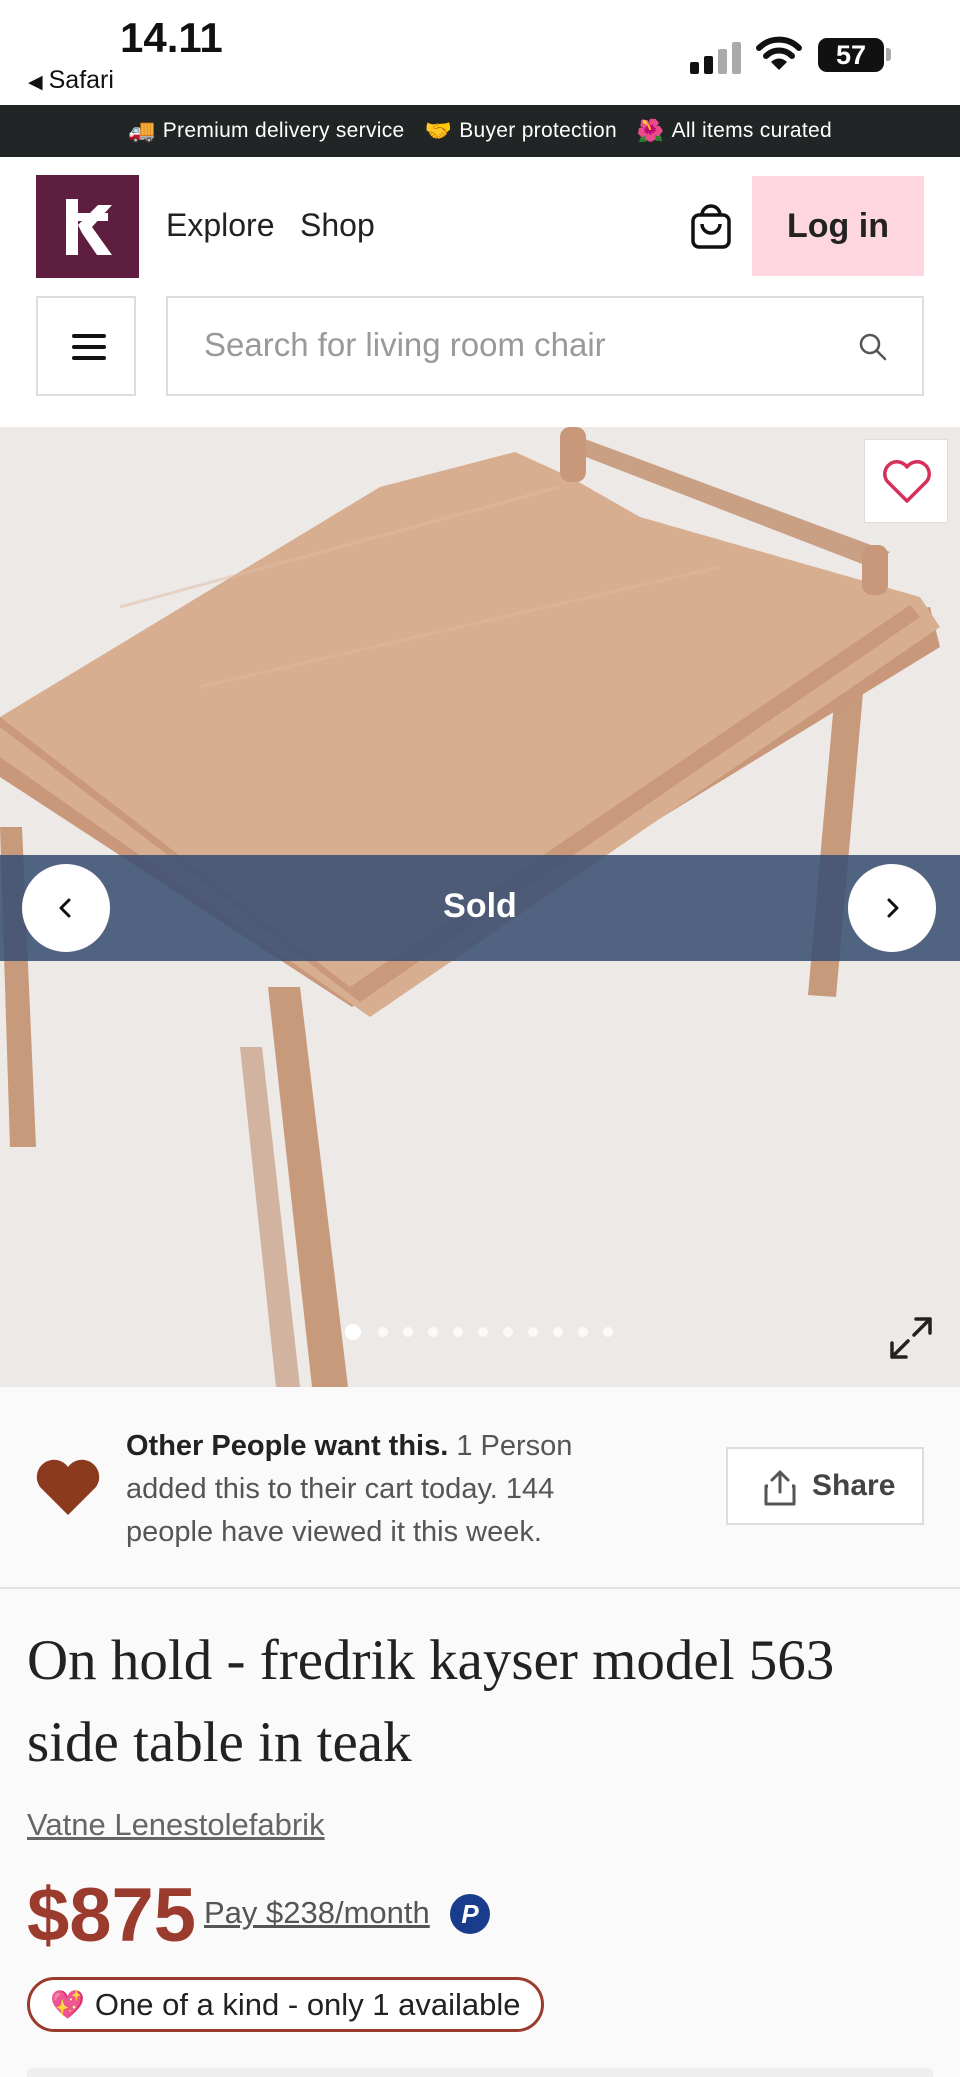 The height and width of the screenshot is (2077, 960). I want to click on search-field: Search for living room chair, so click(545, 346).